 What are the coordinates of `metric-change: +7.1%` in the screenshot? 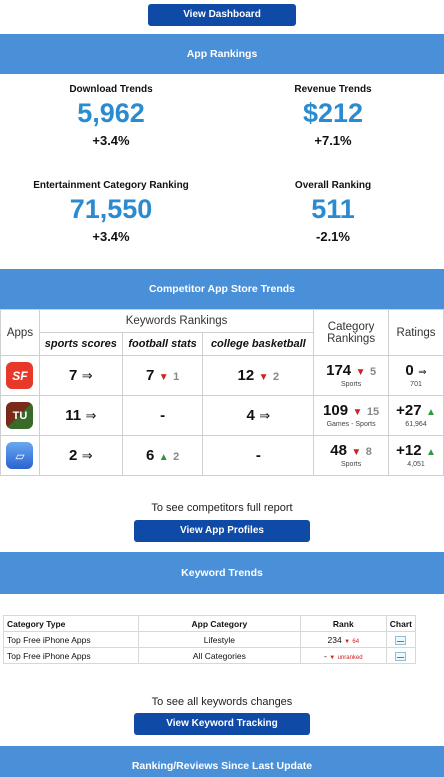 It's located at (333, 140).